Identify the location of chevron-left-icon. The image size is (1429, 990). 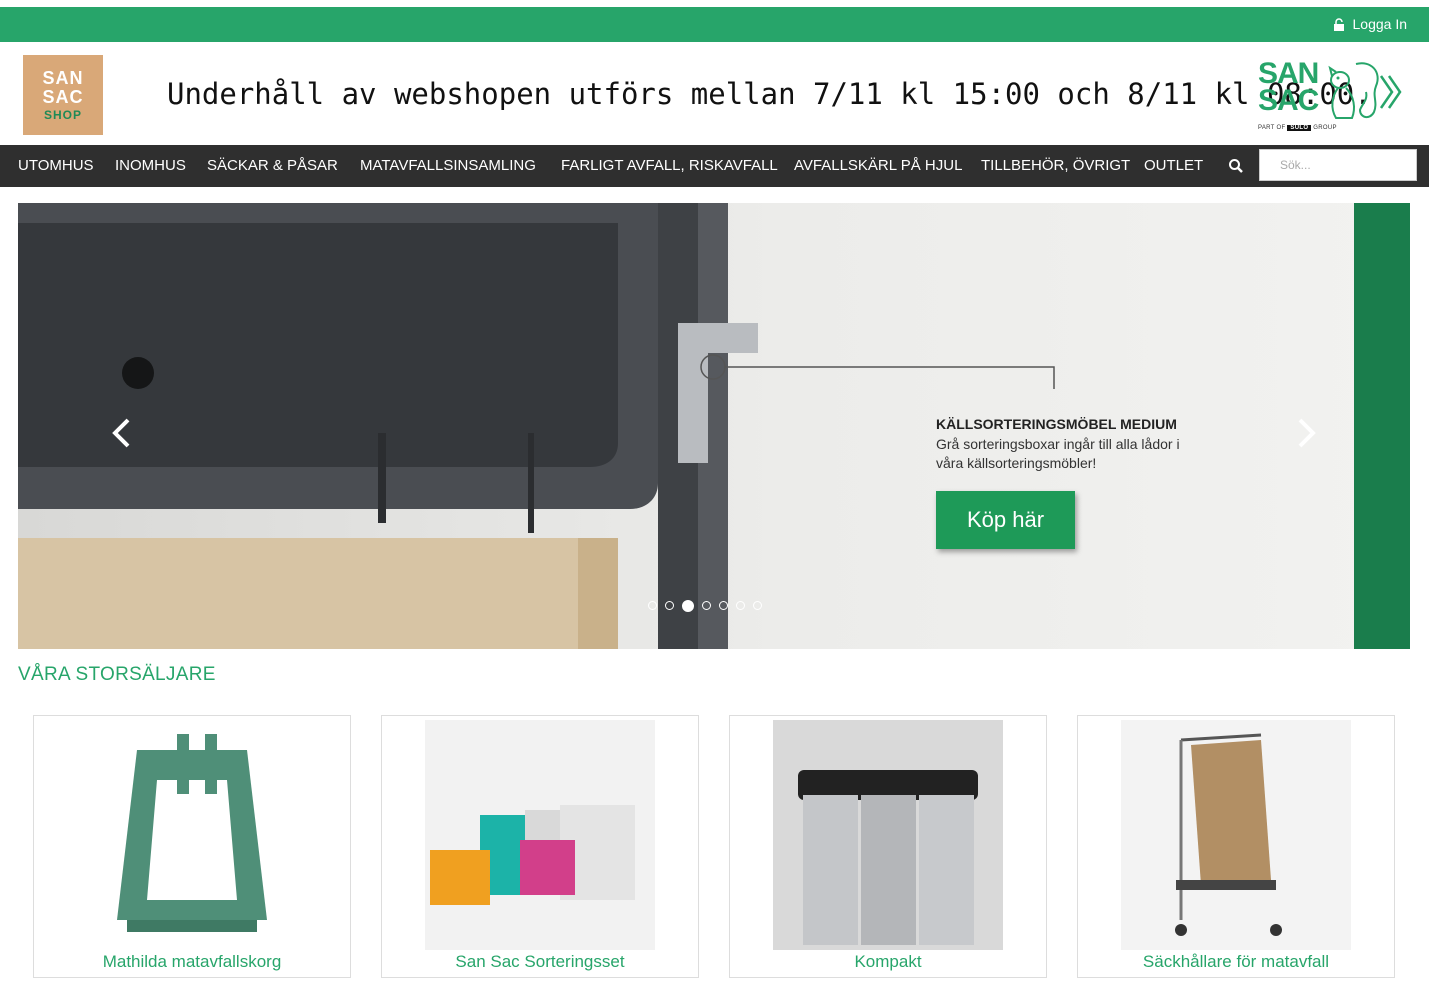
(121, 433).